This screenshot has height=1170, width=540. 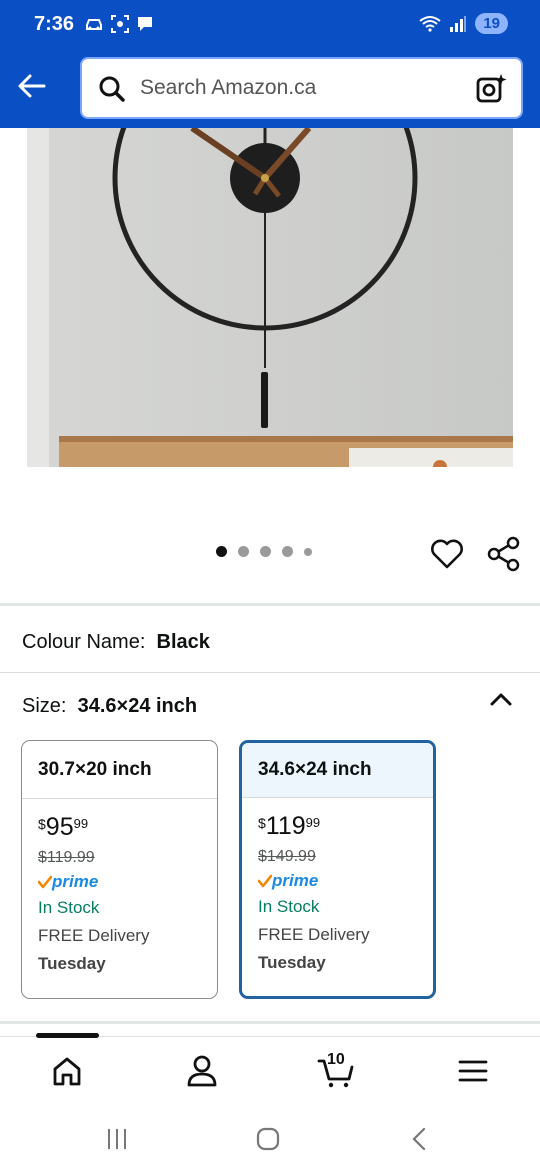 I want to click on home-icon, so click(x=67, y=1071).